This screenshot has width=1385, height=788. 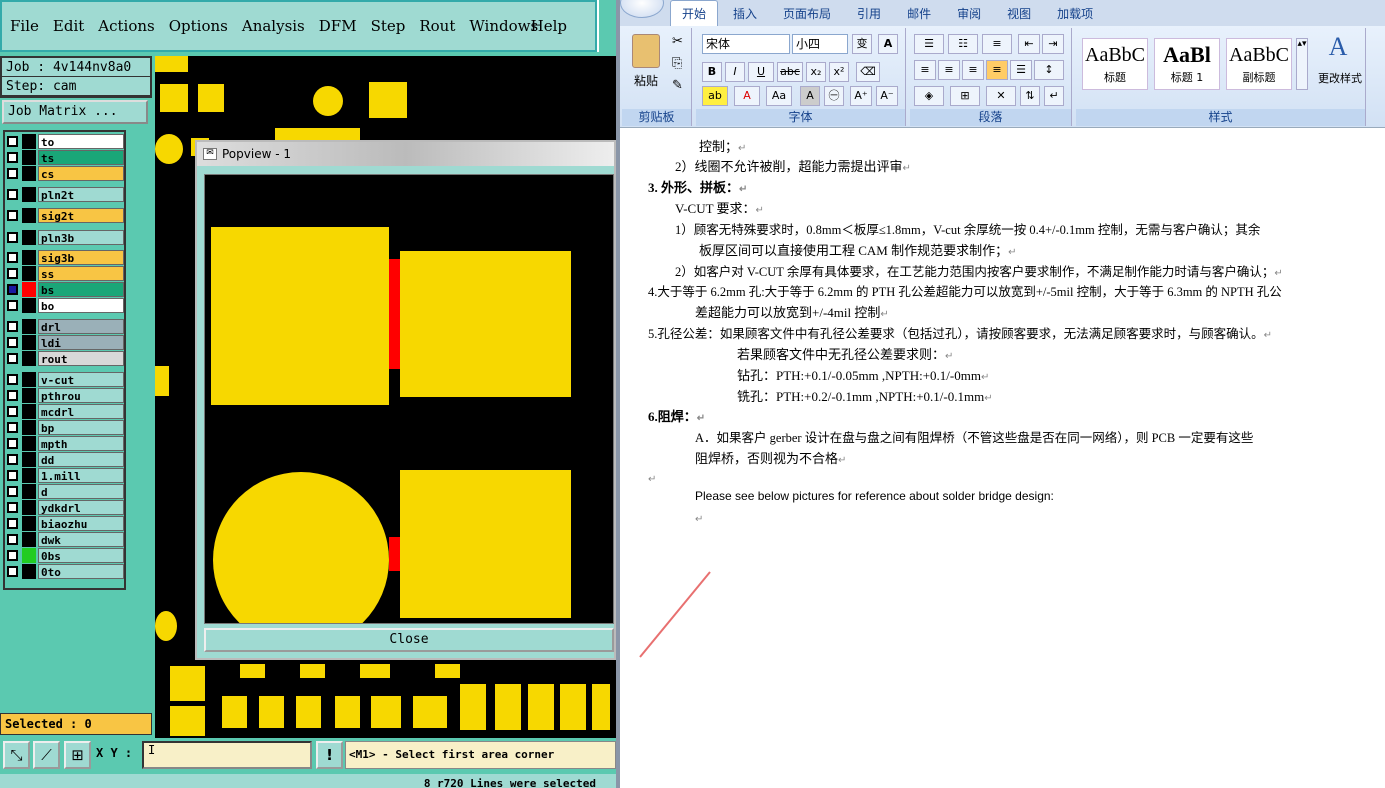 What do you see at coordinates (1054, 96) in the screenshot?
I see `show-marks-icon: ↵` at bounding box center [1054, 96].